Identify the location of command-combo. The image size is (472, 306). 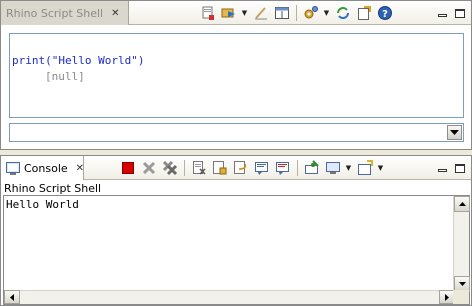
(236, 132).